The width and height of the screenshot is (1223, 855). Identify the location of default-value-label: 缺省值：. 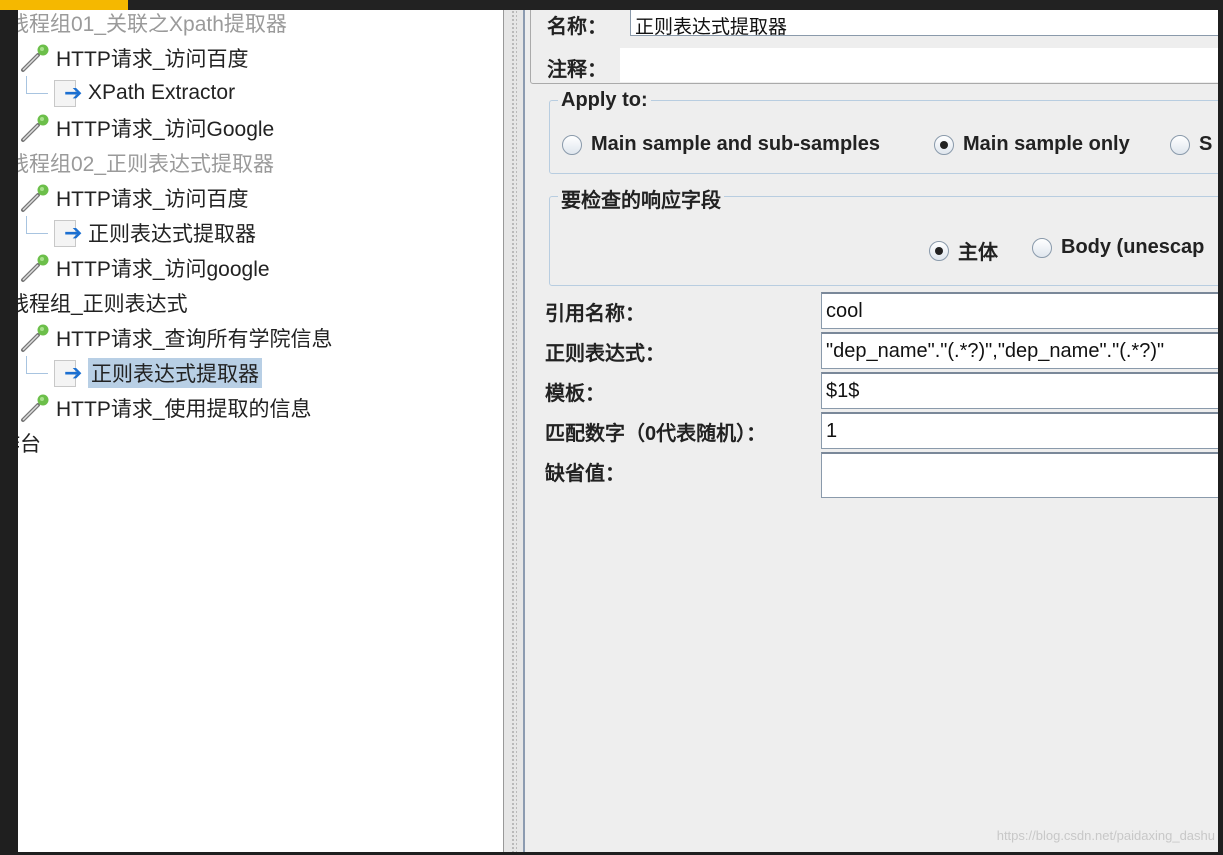
(585, 474).